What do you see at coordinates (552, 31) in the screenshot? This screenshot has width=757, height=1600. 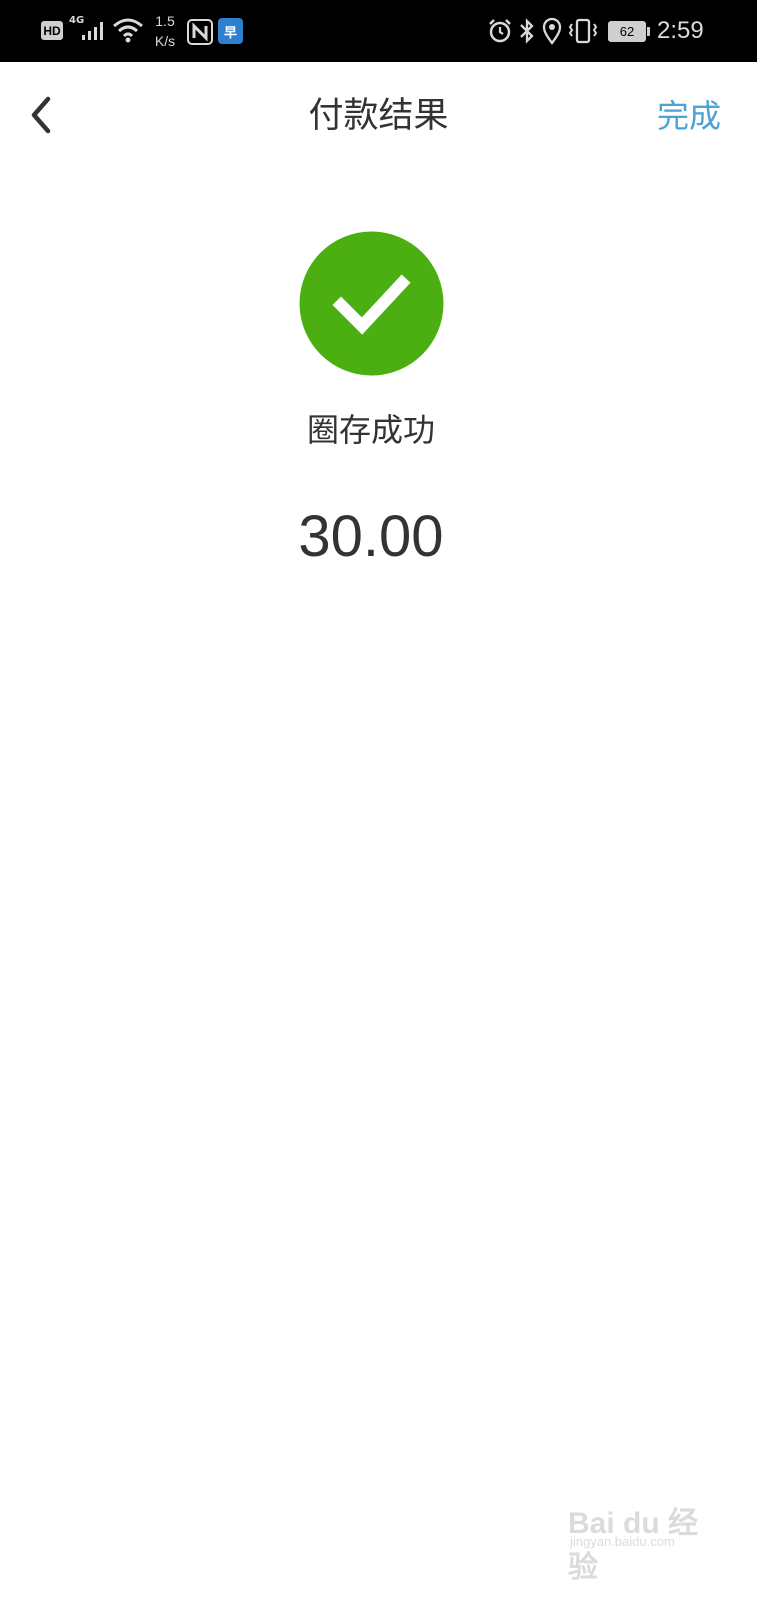 I see `location-icon` at bounding box center [552, 31].